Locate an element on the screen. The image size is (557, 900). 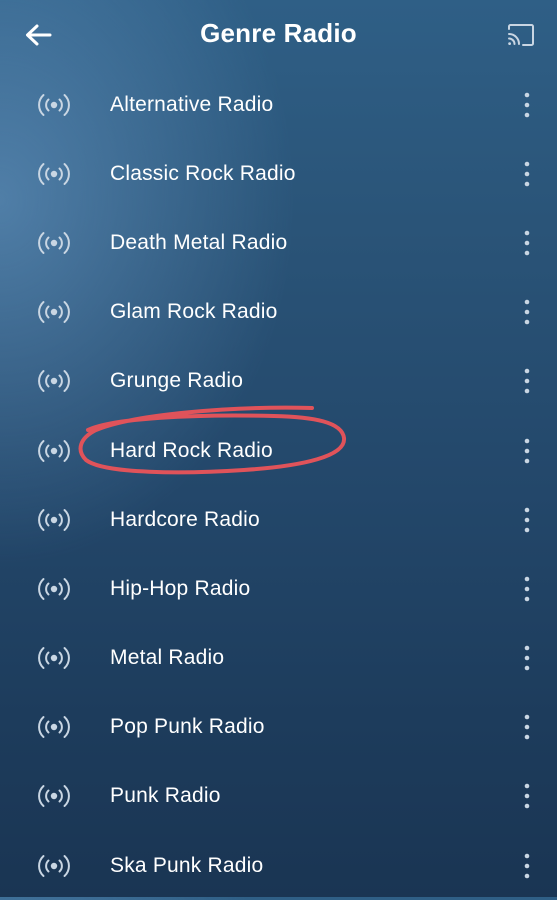
station-label: Hardcore Radio is located at coordinates (185, 519).